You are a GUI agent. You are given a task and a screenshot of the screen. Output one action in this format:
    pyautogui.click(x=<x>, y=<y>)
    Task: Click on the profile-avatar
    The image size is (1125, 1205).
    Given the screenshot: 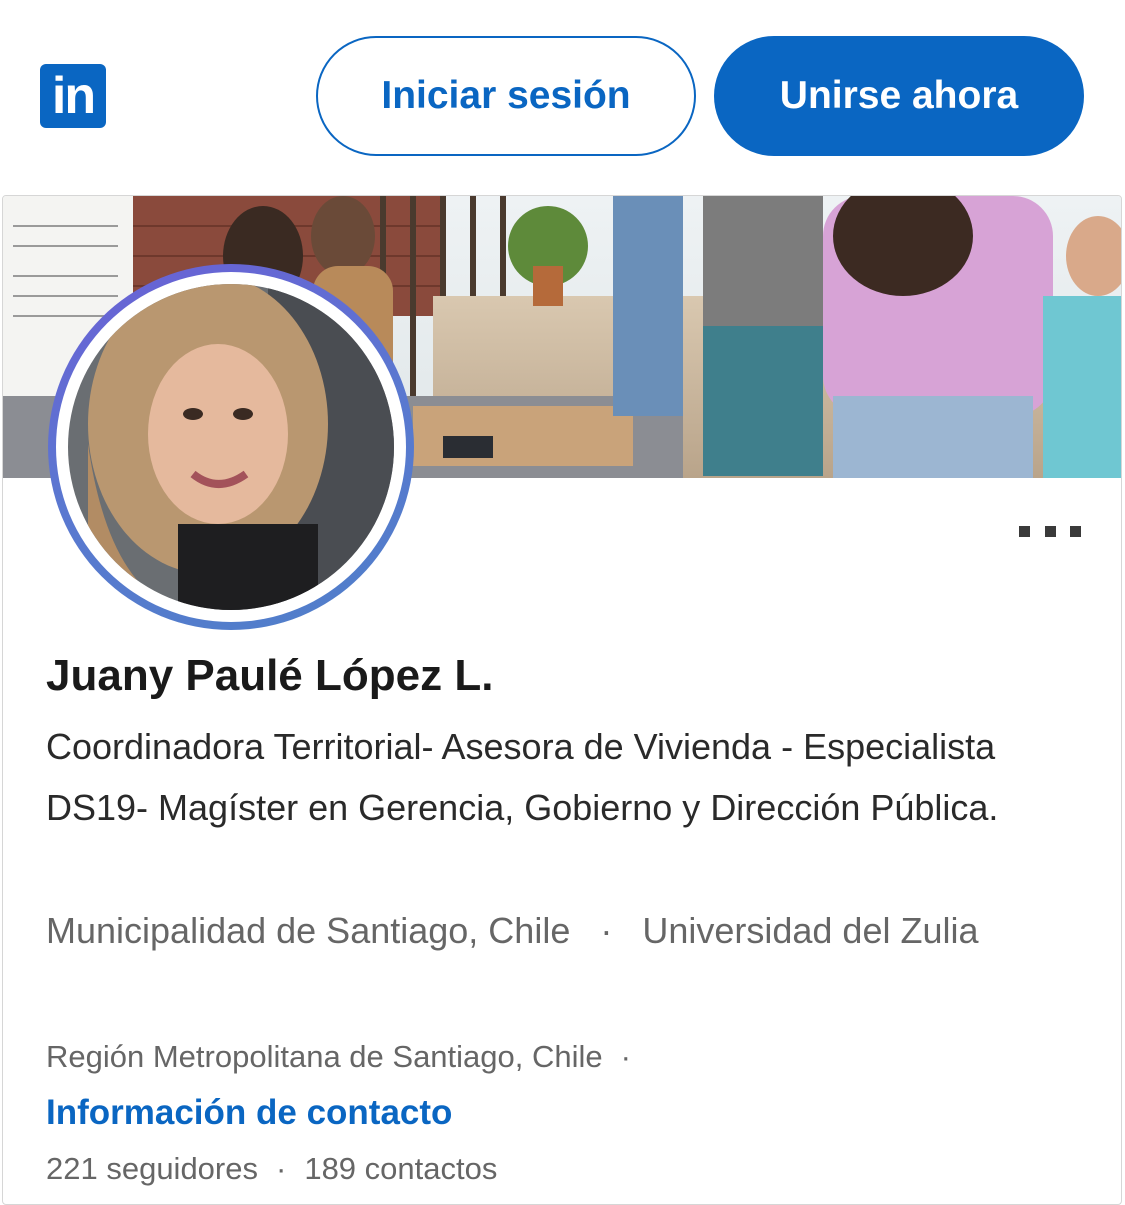 What is the action you would take?
    pyautogui.click(x=231, y=447)
    